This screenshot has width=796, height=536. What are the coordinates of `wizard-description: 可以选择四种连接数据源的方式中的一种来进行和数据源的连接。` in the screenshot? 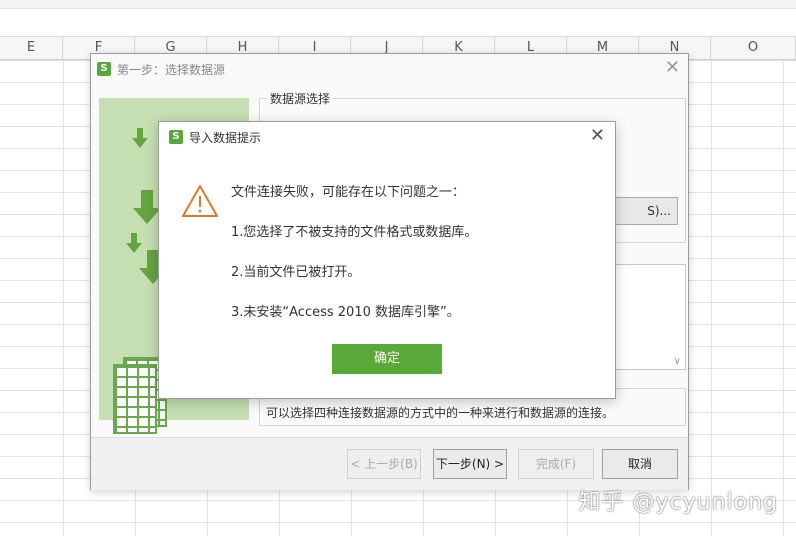 It's located at (440, 413).